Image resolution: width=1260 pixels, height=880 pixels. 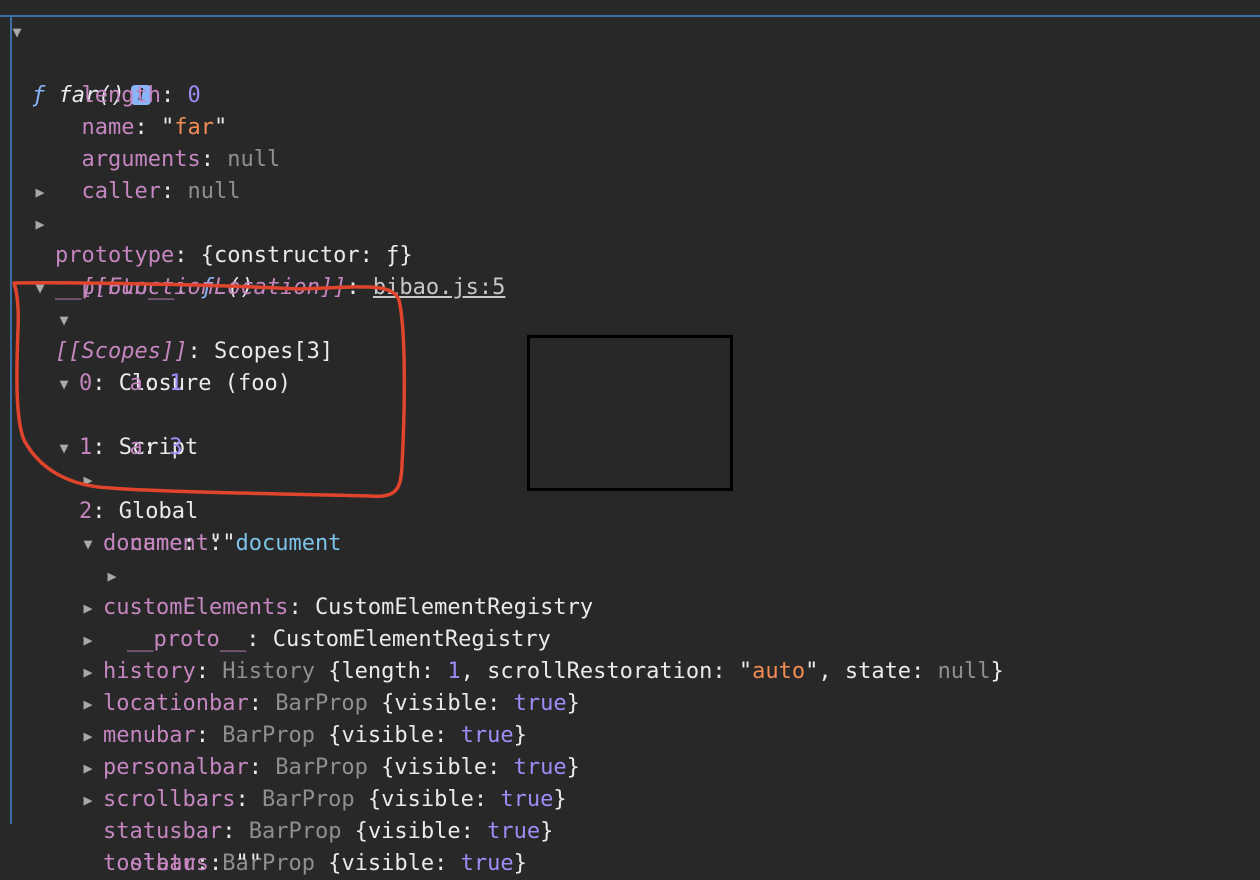 I want to click on red-circle-annotation, so click(x=209, y=390).